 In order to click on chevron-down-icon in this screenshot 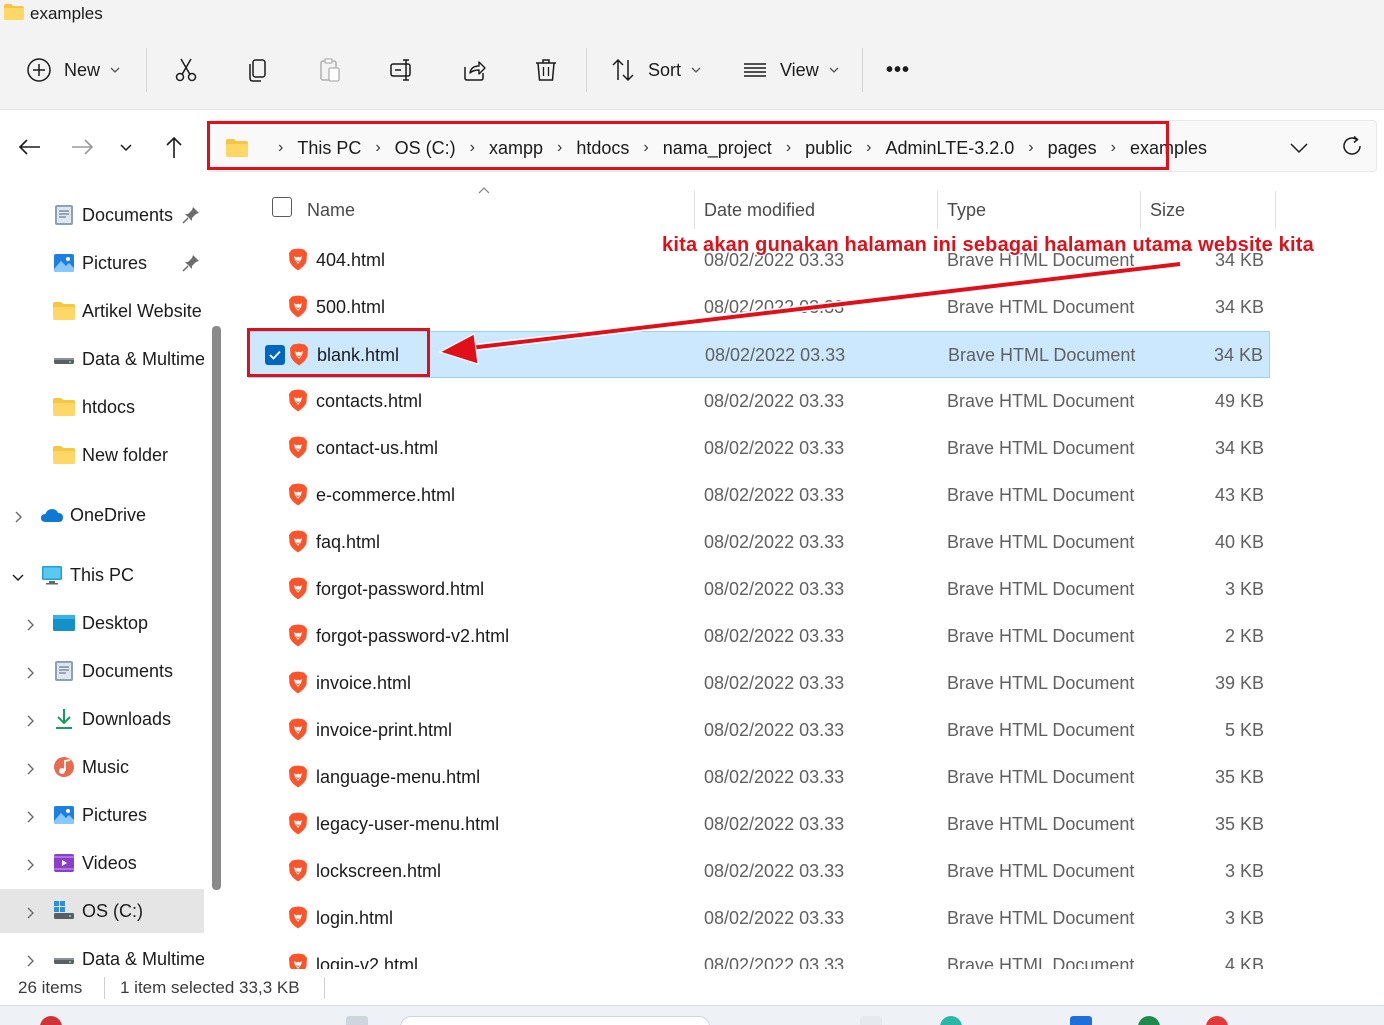, I will do `click(18, 575)`.